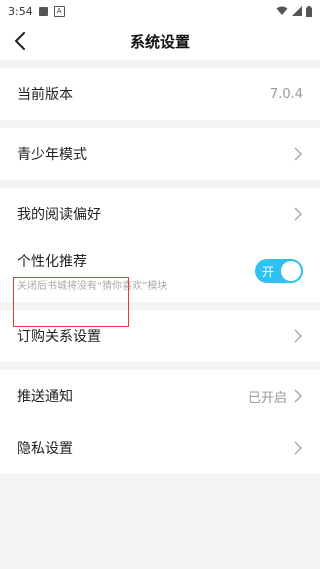 Image resolution: width=320 pixels, height=569 pixels. What do you see at coordinates (160, 214) in the screenshot?
I see `row-reading-preference: 我的阅读偏好` at bounding box center [160, 214].